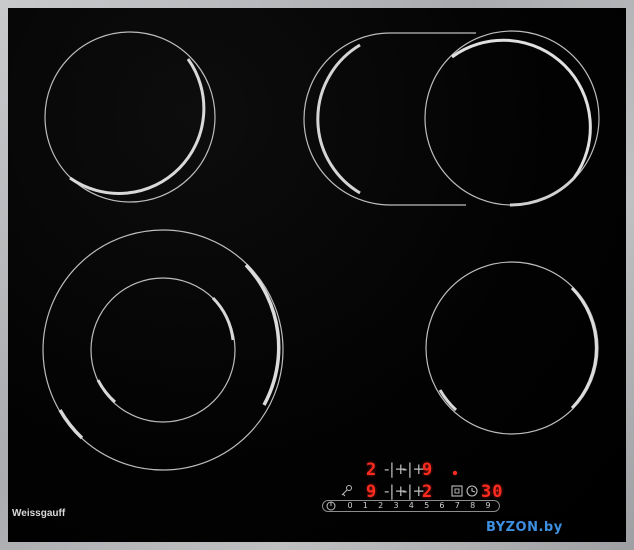  Describe the element at coordinates (346, 491) in the screenshot. I see `key-lock-icon` at that location.